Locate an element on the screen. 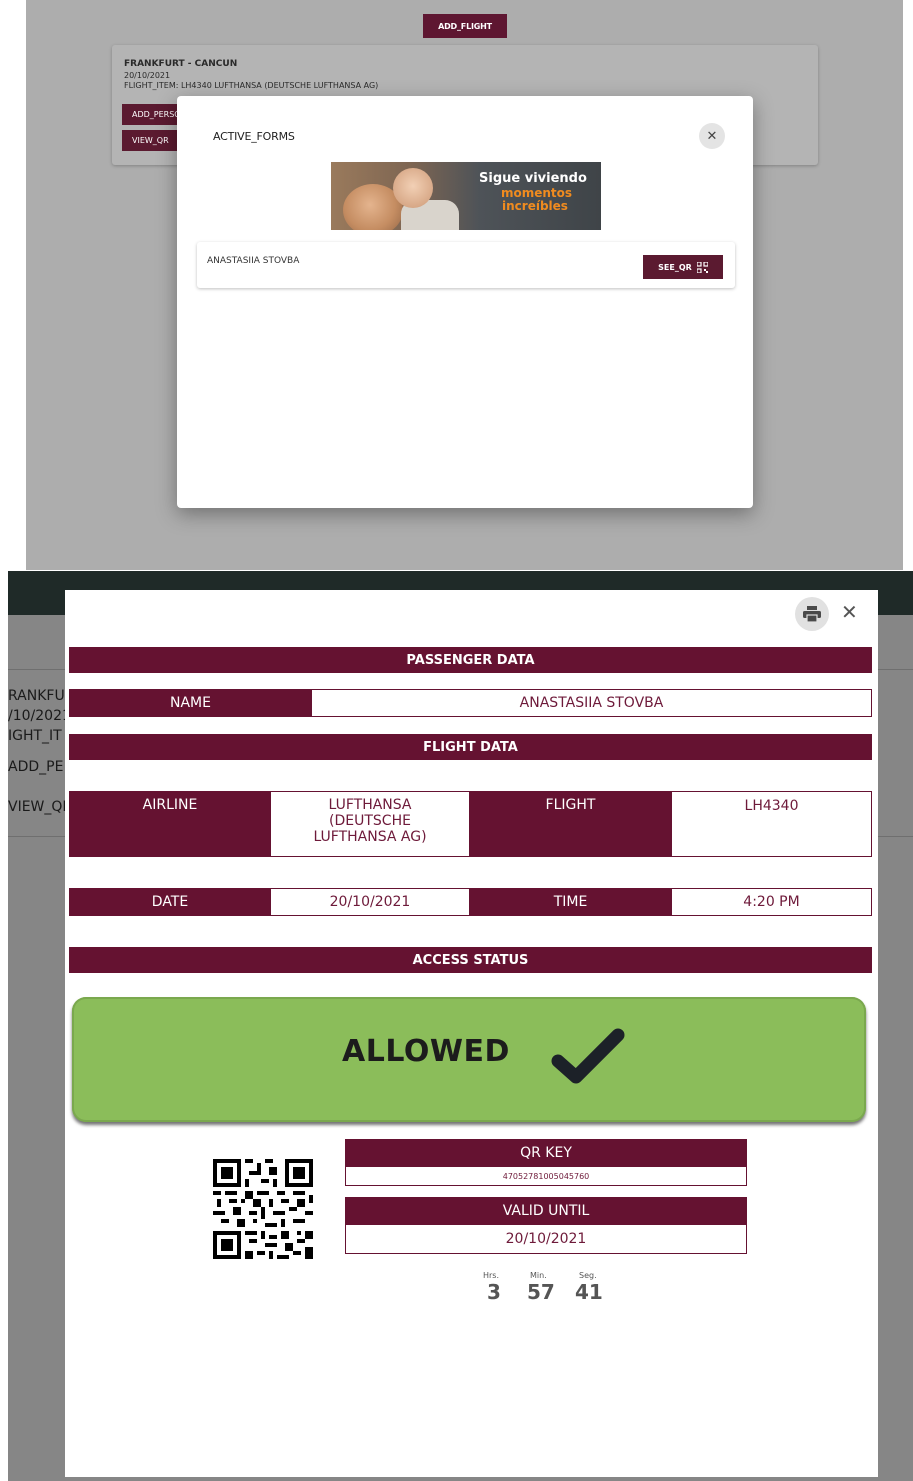 The image size is (913, 1481). date-value: 20/10/2021 is located at coordinates (370, 902).